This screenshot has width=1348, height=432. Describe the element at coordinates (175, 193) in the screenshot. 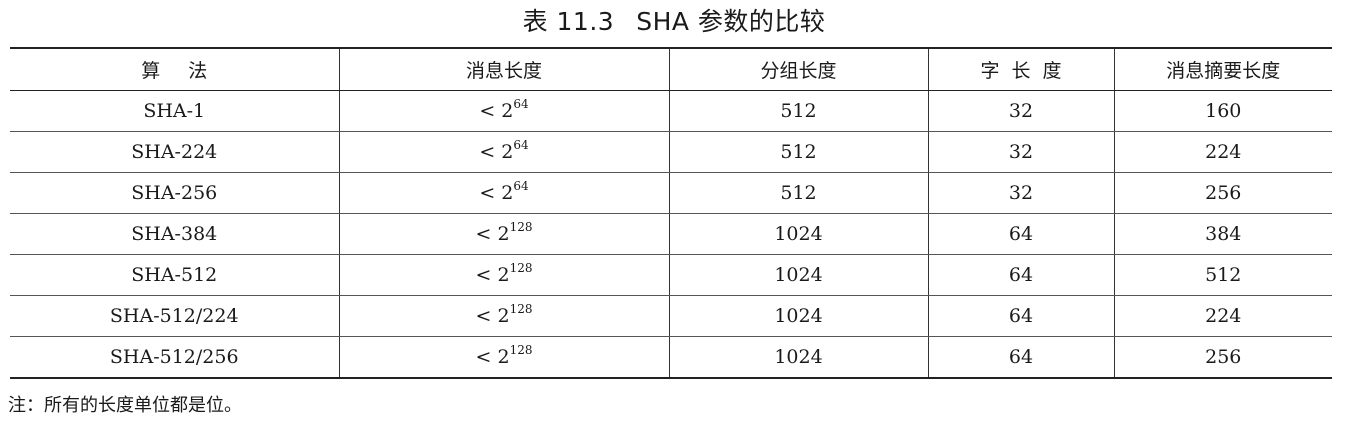

I see `cell-algorithm: SHA-256` at that location.